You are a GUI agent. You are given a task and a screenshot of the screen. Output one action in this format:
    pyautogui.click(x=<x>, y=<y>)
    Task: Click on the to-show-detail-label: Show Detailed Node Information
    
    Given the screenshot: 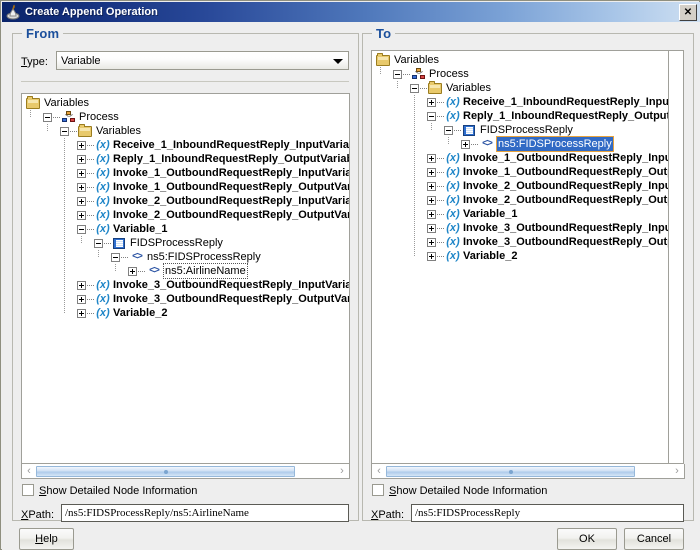 What is the action you would take?
    pyautogui.click(x=468, y=491)
    